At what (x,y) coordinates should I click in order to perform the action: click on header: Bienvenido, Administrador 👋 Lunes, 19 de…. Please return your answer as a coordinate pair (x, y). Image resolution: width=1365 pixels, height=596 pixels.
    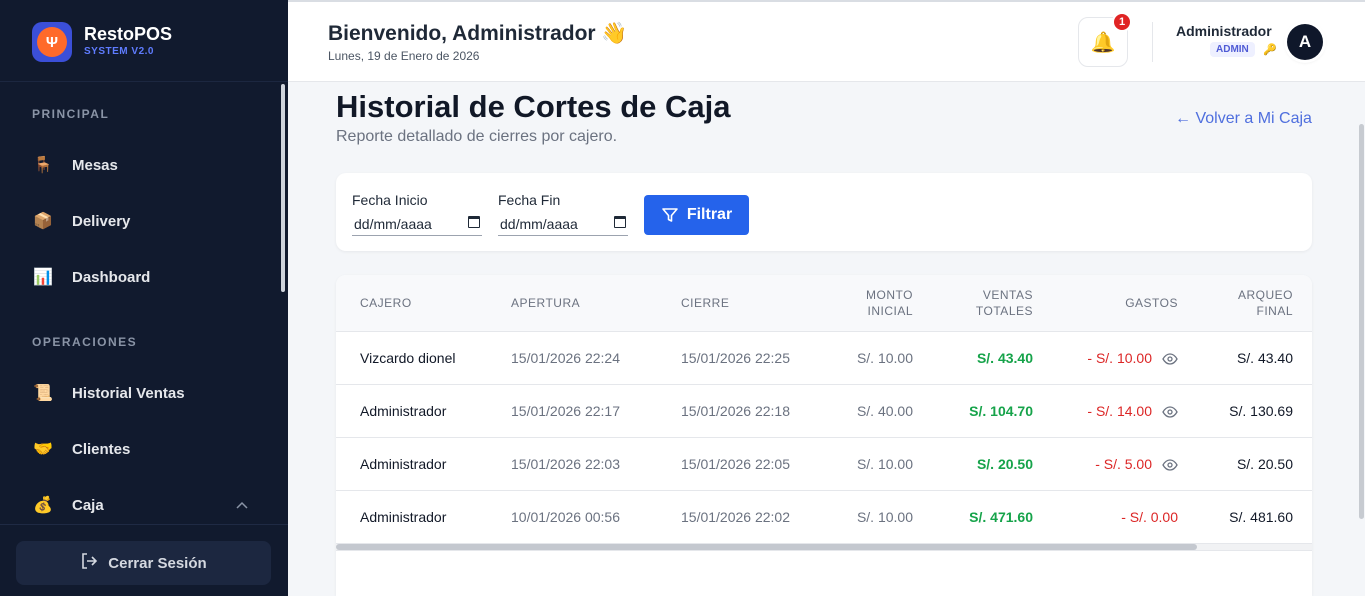
    Looking at the image, I should click on (826, 42).